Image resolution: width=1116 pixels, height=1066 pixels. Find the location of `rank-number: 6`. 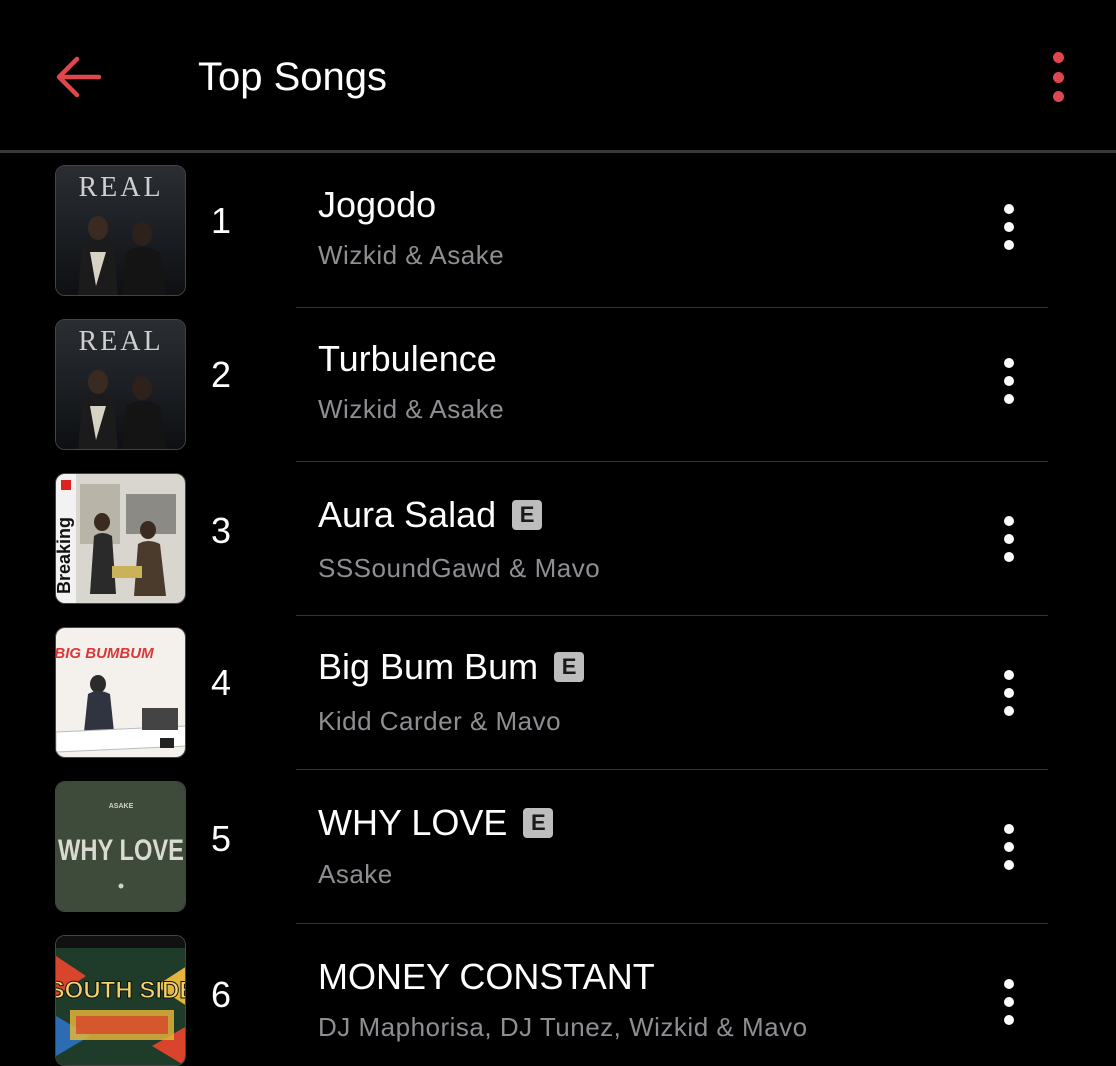

rank-number: 6 is located at coordinates (221, 994).